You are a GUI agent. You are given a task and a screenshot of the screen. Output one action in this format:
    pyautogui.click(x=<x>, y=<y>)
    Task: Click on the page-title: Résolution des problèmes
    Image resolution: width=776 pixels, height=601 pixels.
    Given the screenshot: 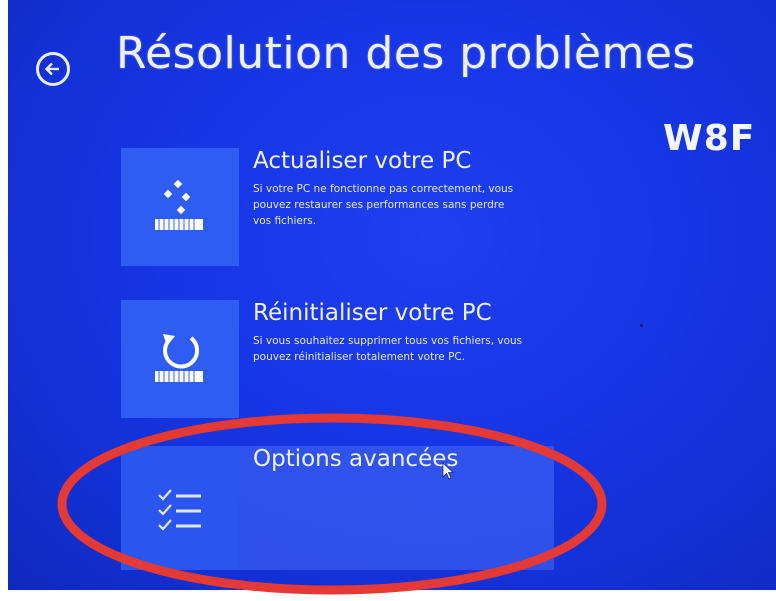 What is the action you would take?
    pyautogui.click(x=406, y=53)
    